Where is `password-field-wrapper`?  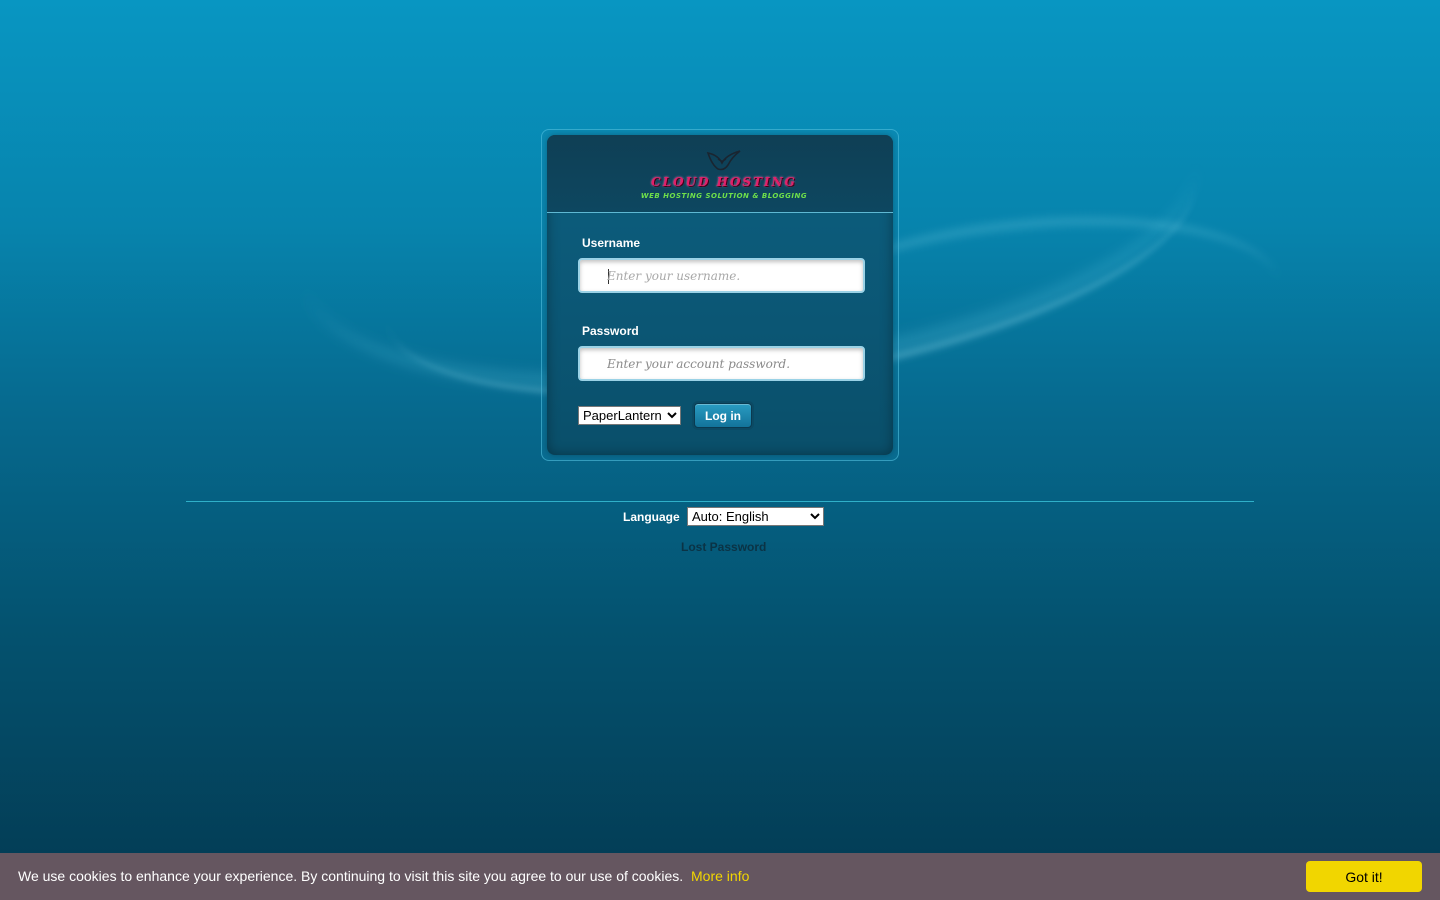
password-field-wrapper is located at coordinates (721, 363).